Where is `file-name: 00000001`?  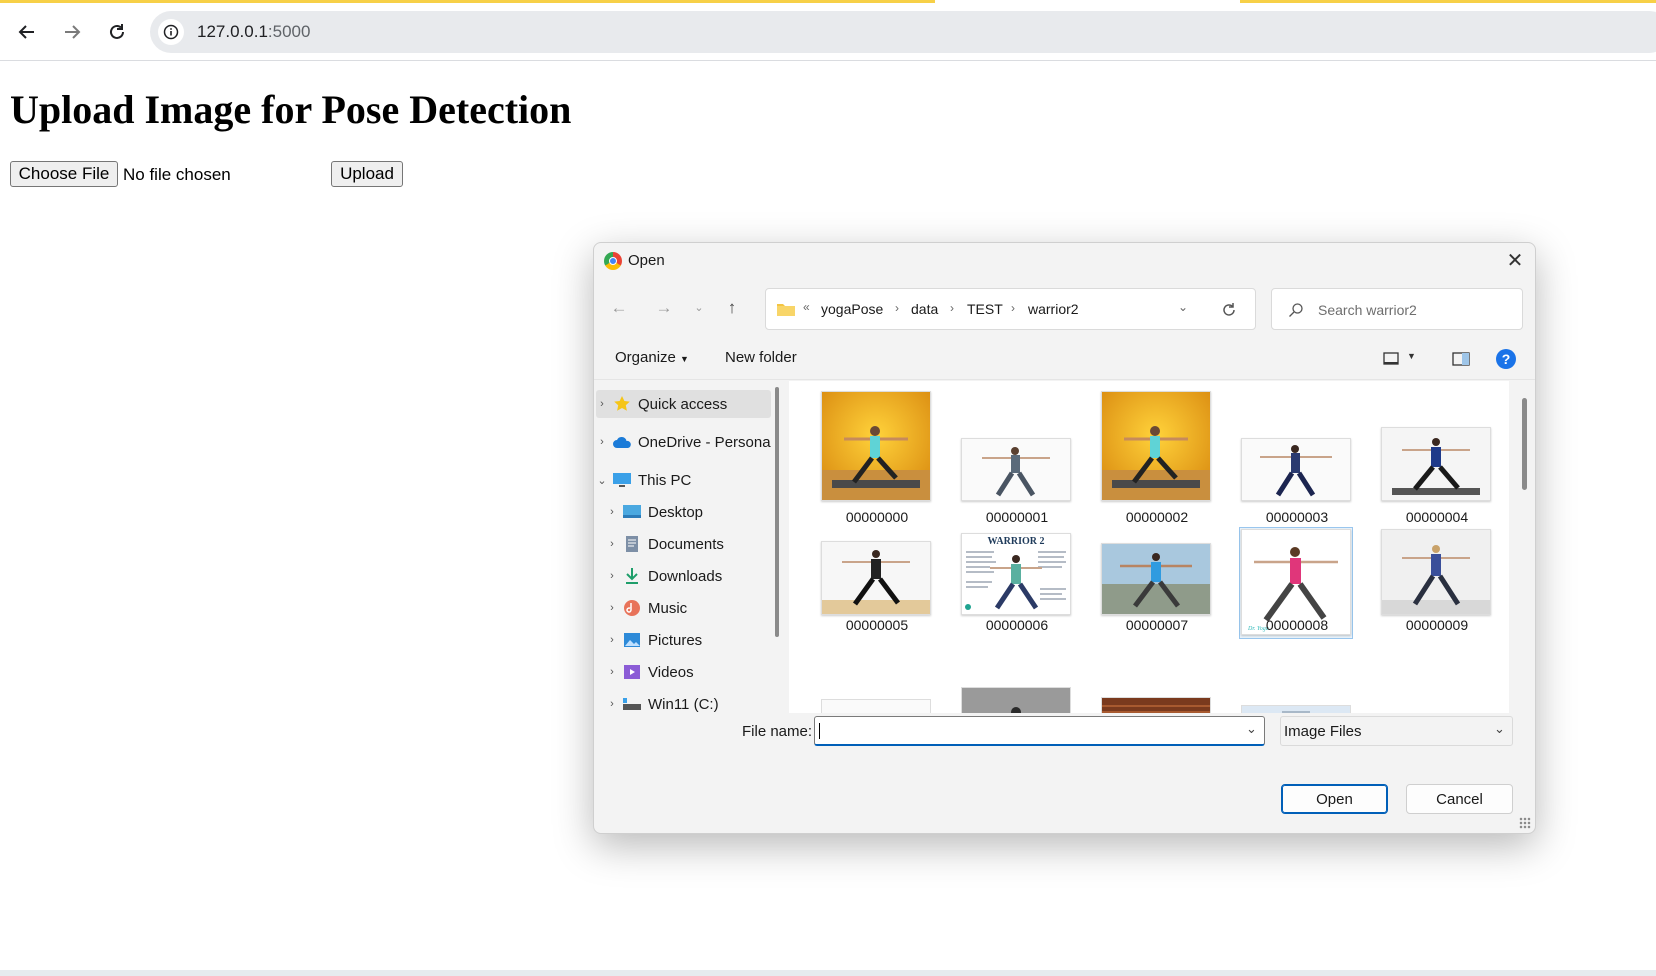
file-name: 00000001 is located at coordinates (1017, 517).